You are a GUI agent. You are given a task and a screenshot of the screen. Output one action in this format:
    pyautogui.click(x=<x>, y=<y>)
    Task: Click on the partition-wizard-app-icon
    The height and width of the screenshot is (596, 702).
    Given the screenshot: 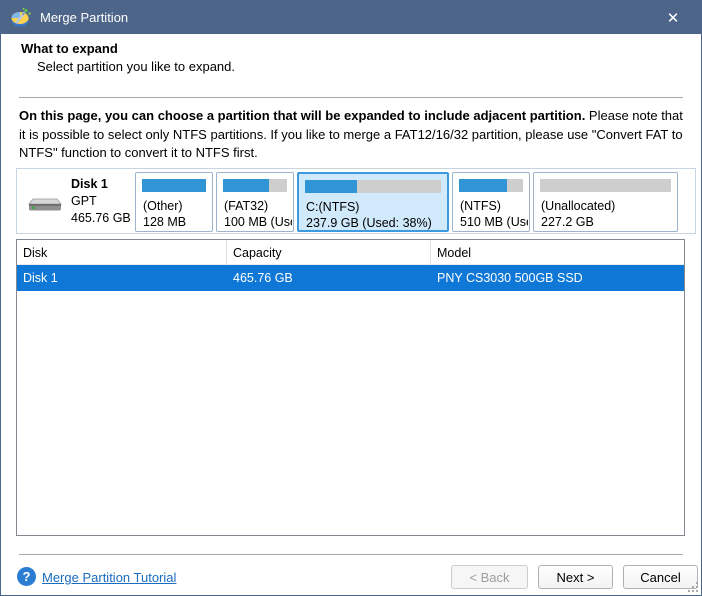 What is the action you would take?
    pyautogui.click(x=21, y=17)
    